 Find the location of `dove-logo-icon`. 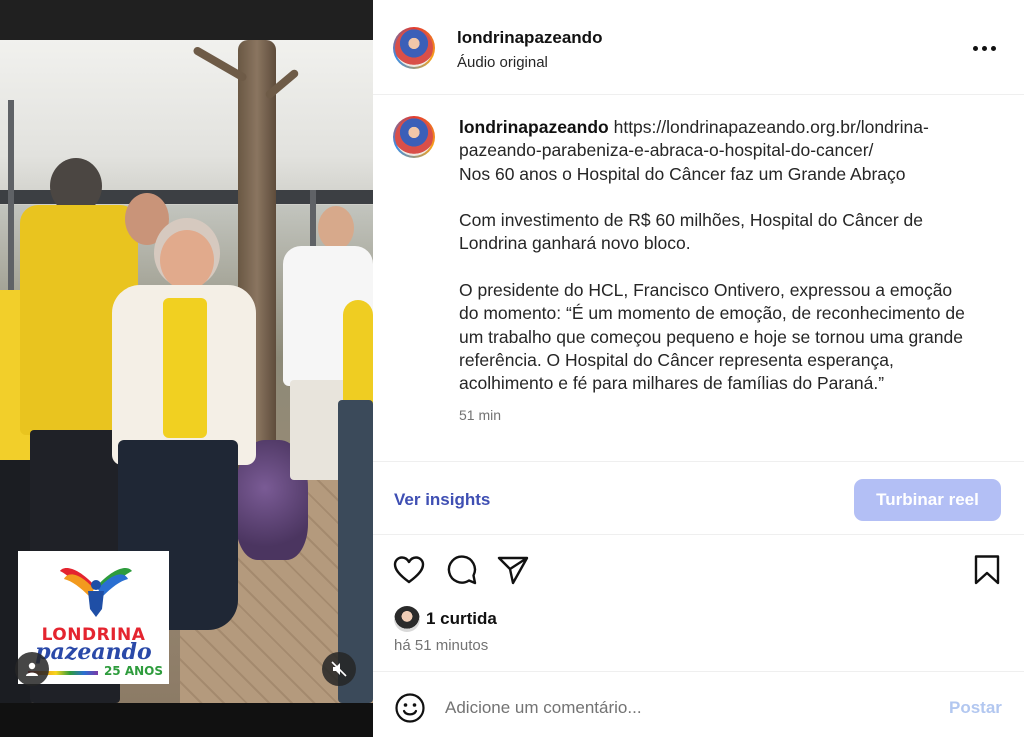

dove-logo-icon is located at coordinates (96, 592).